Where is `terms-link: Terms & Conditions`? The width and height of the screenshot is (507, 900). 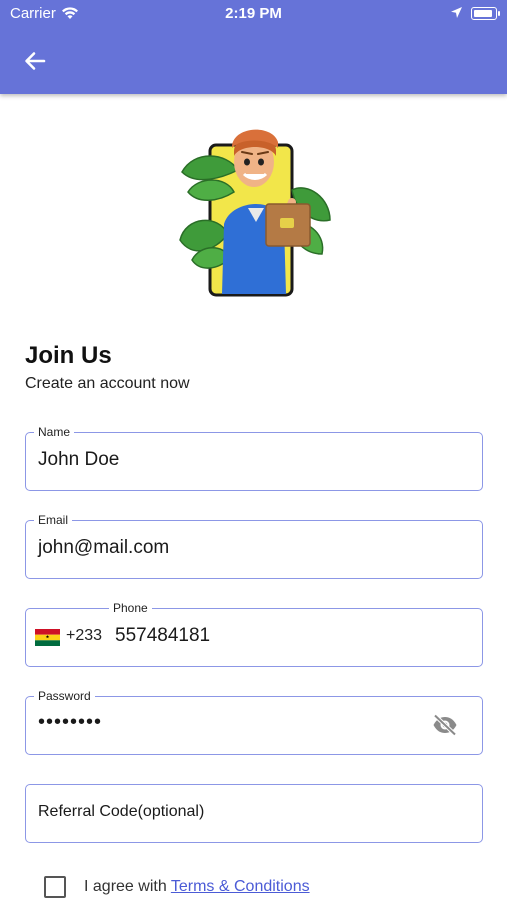 terms-link: Terms & Conditions is located at coordinates (240, 886).